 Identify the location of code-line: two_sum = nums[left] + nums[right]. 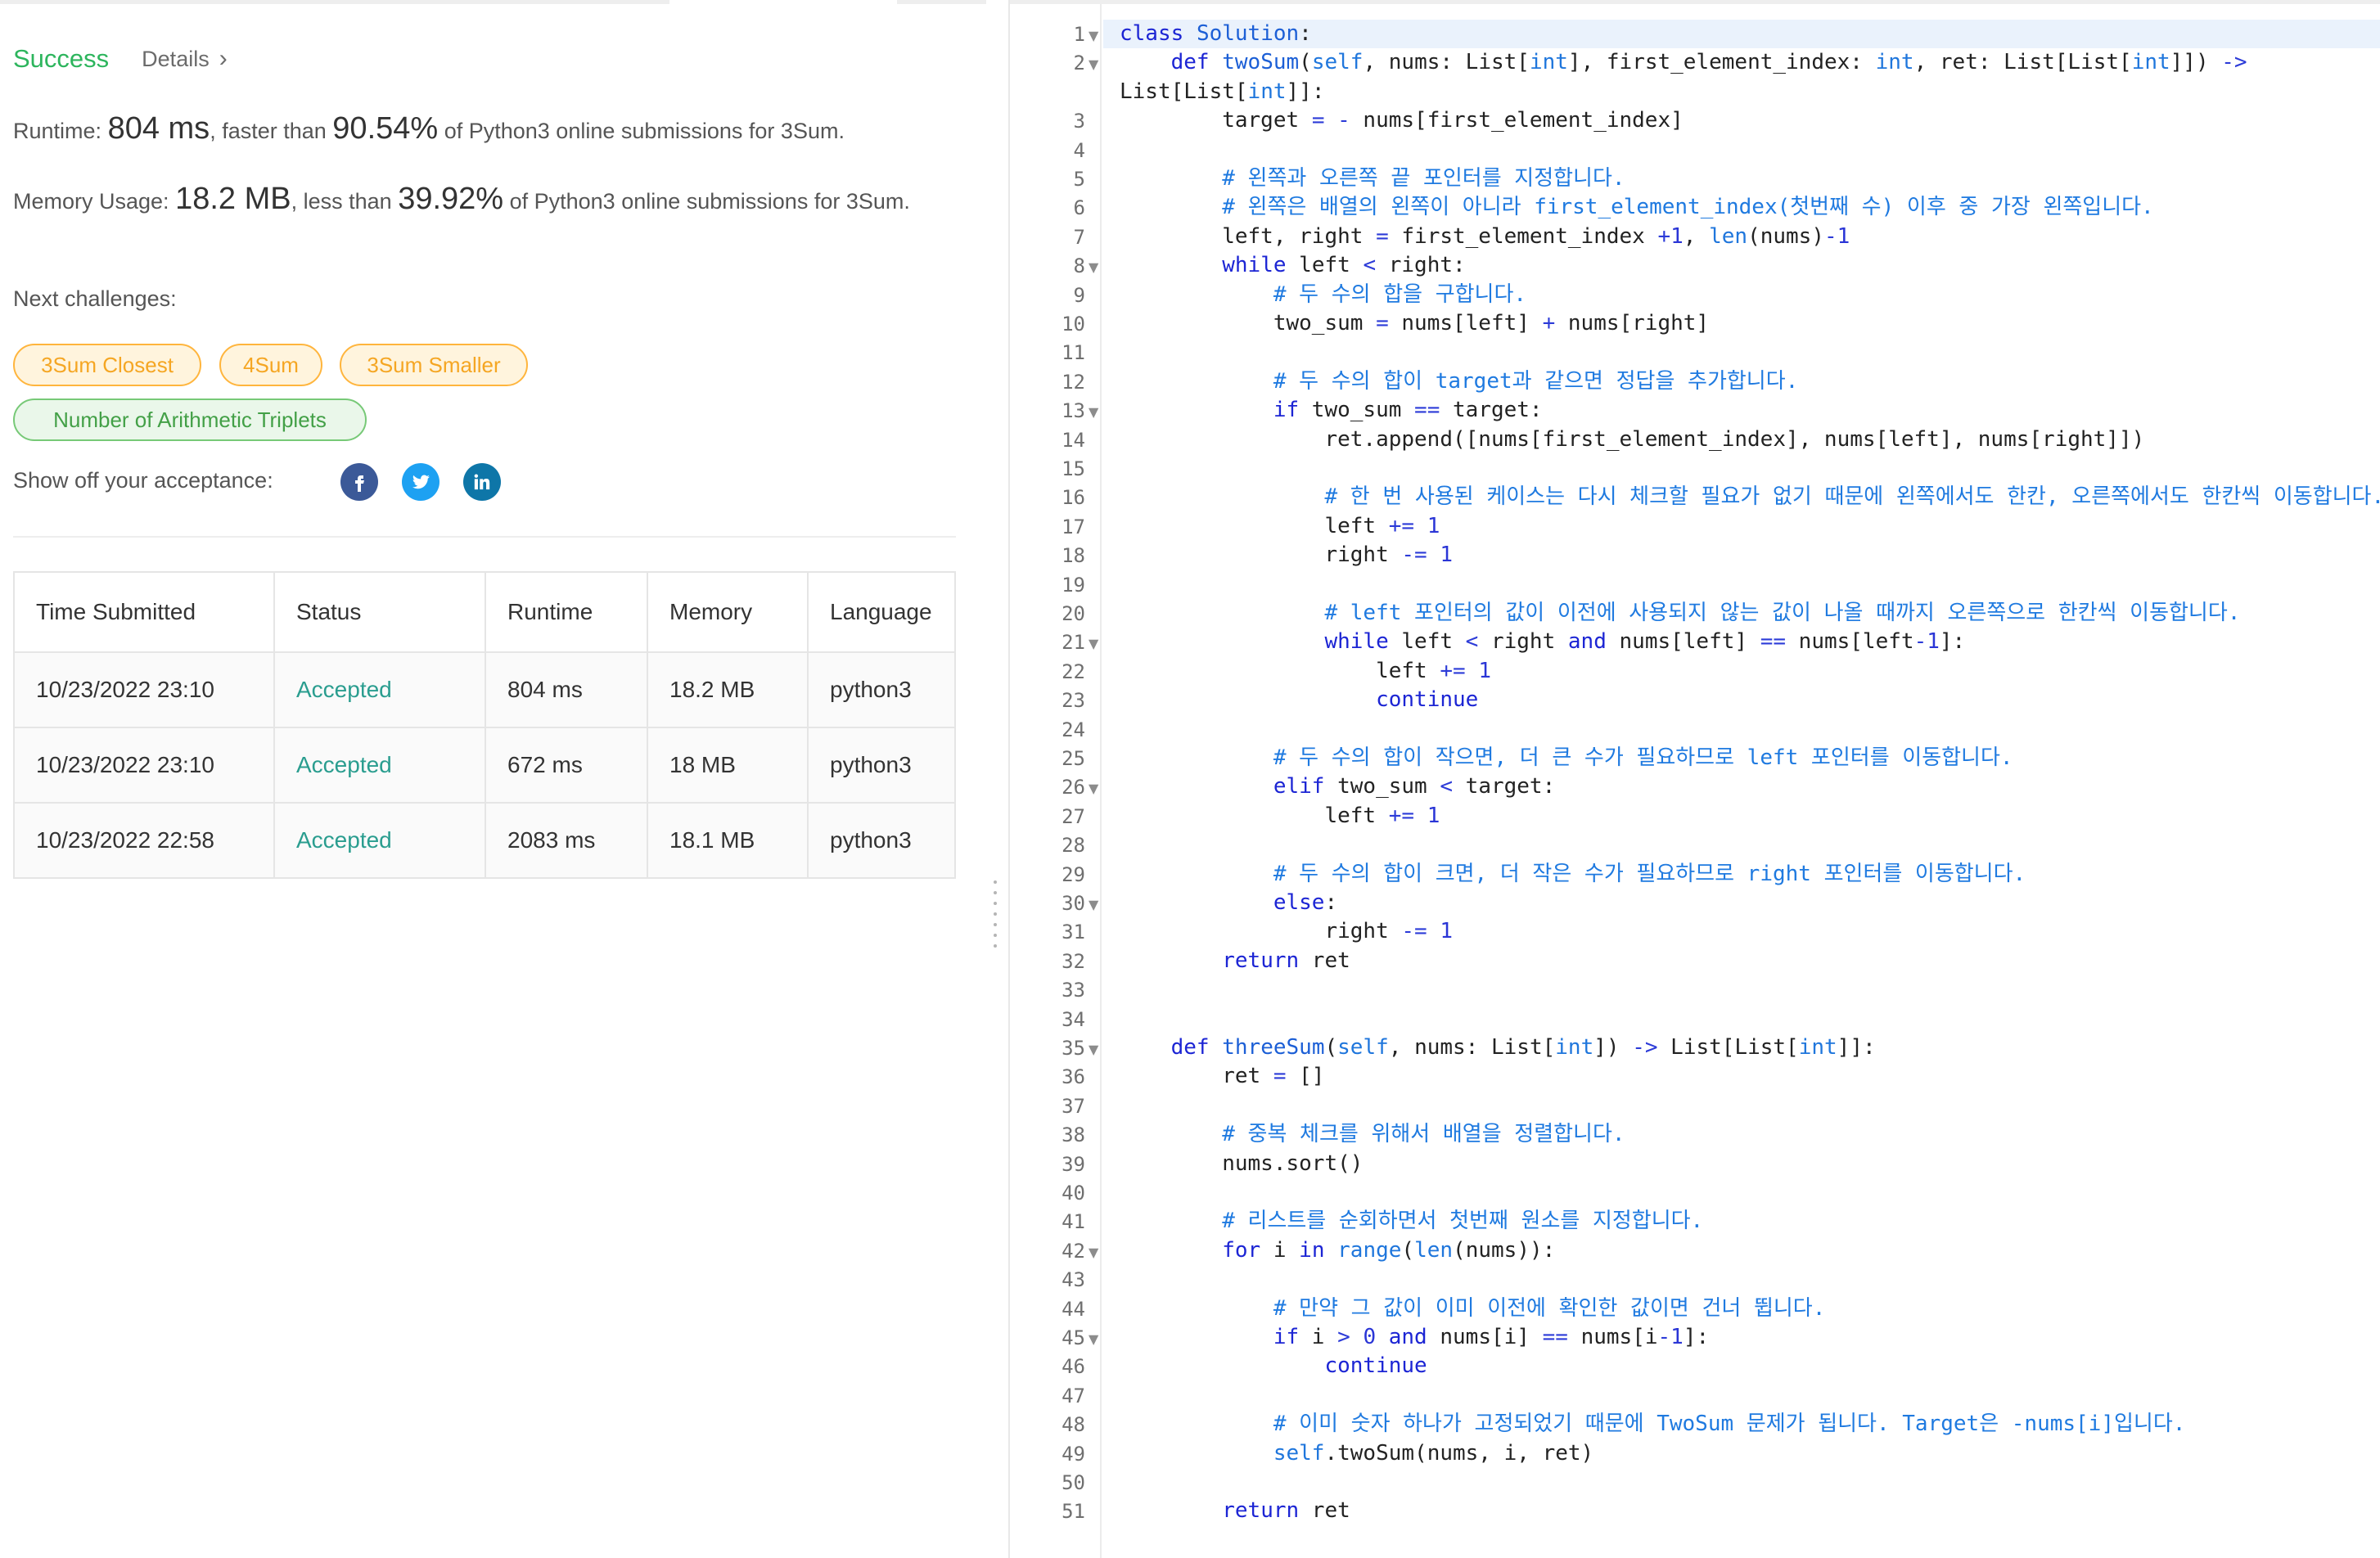
(1406, 323).